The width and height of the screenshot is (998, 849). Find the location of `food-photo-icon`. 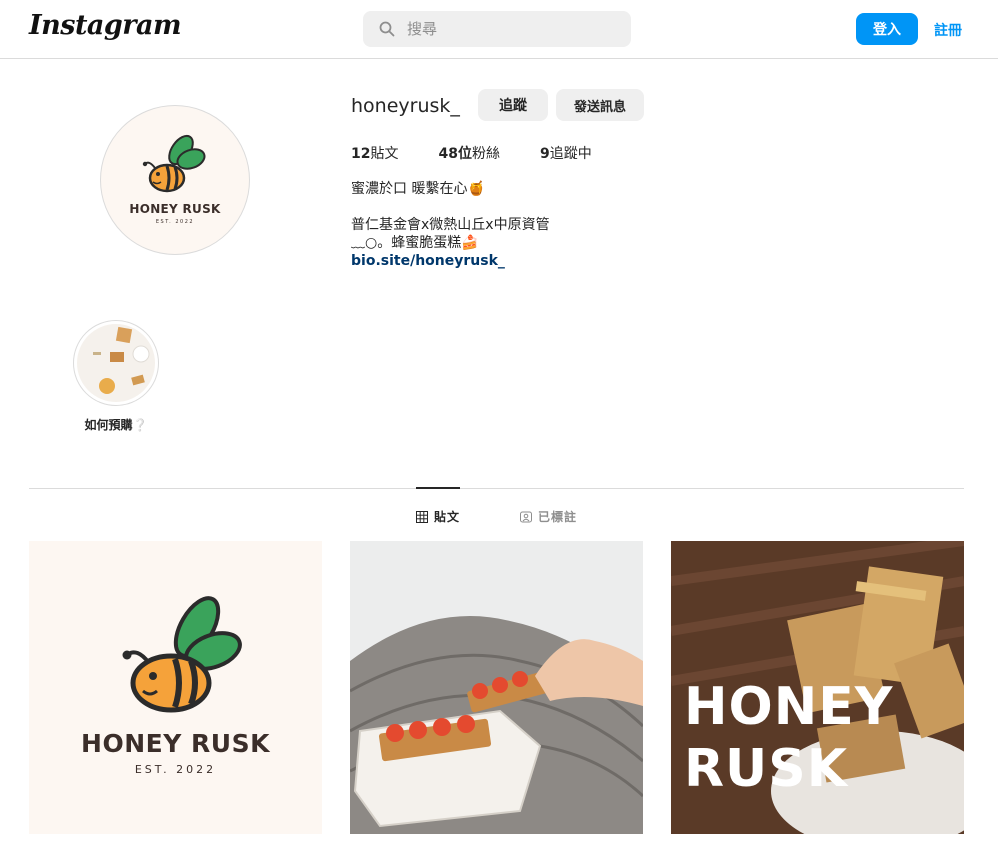

food-photo-icon is located at coordinates (496, 687).